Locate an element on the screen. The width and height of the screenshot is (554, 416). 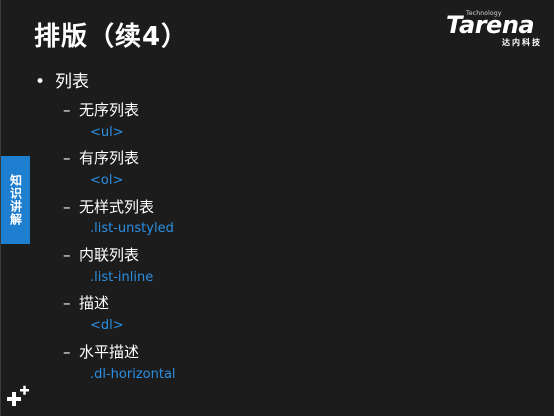
list-item: – 无序列表 is located at coordinates (101, 110).